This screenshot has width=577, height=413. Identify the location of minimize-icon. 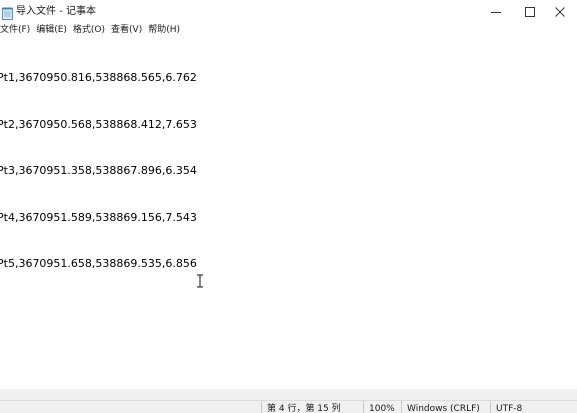
(496, 12).